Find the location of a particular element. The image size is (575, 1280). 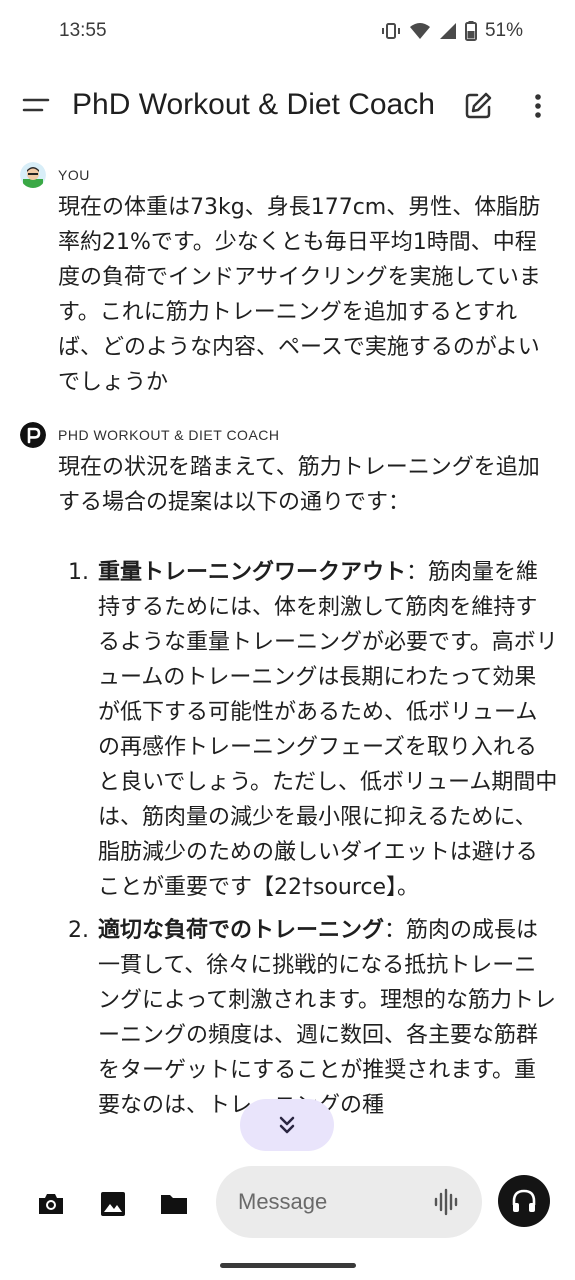

assistant-avatar is located at coordinates (33, 435).